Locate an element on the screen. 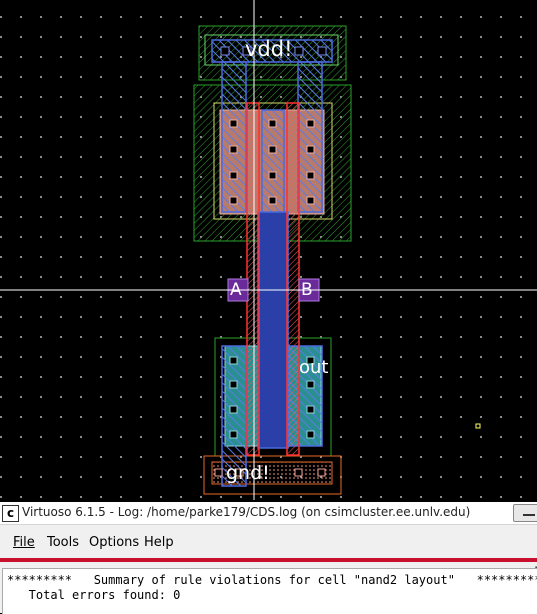  brand-divider is located at coordinates (268, 560).